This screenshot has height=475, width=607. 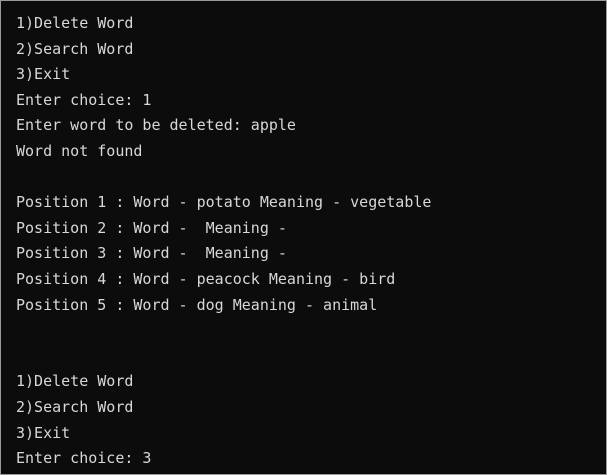 I want to click on position-entry: Position 3 : Word - Meaning -, so click(x=151, y=253).